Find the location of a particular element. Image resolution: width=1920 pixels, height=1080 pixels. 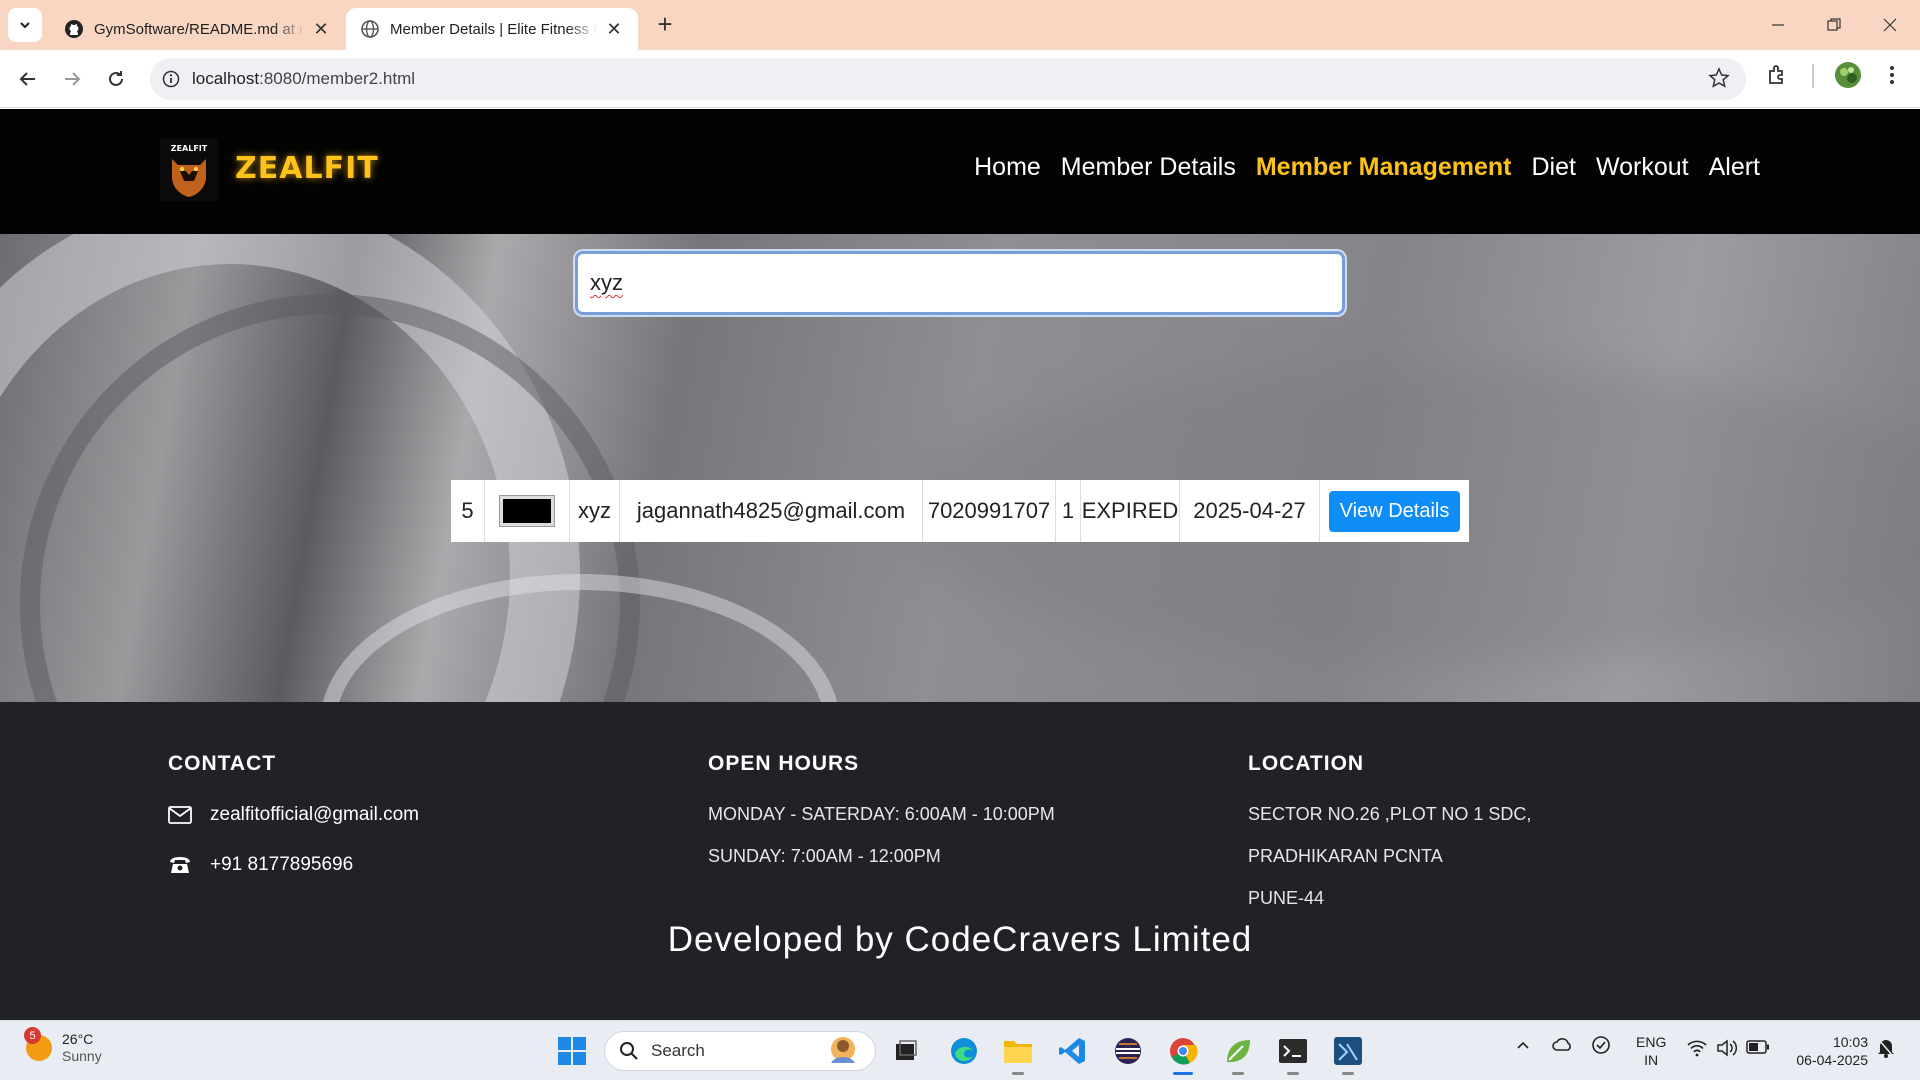

eclipse-app is located at coordinates (1128, 1051).